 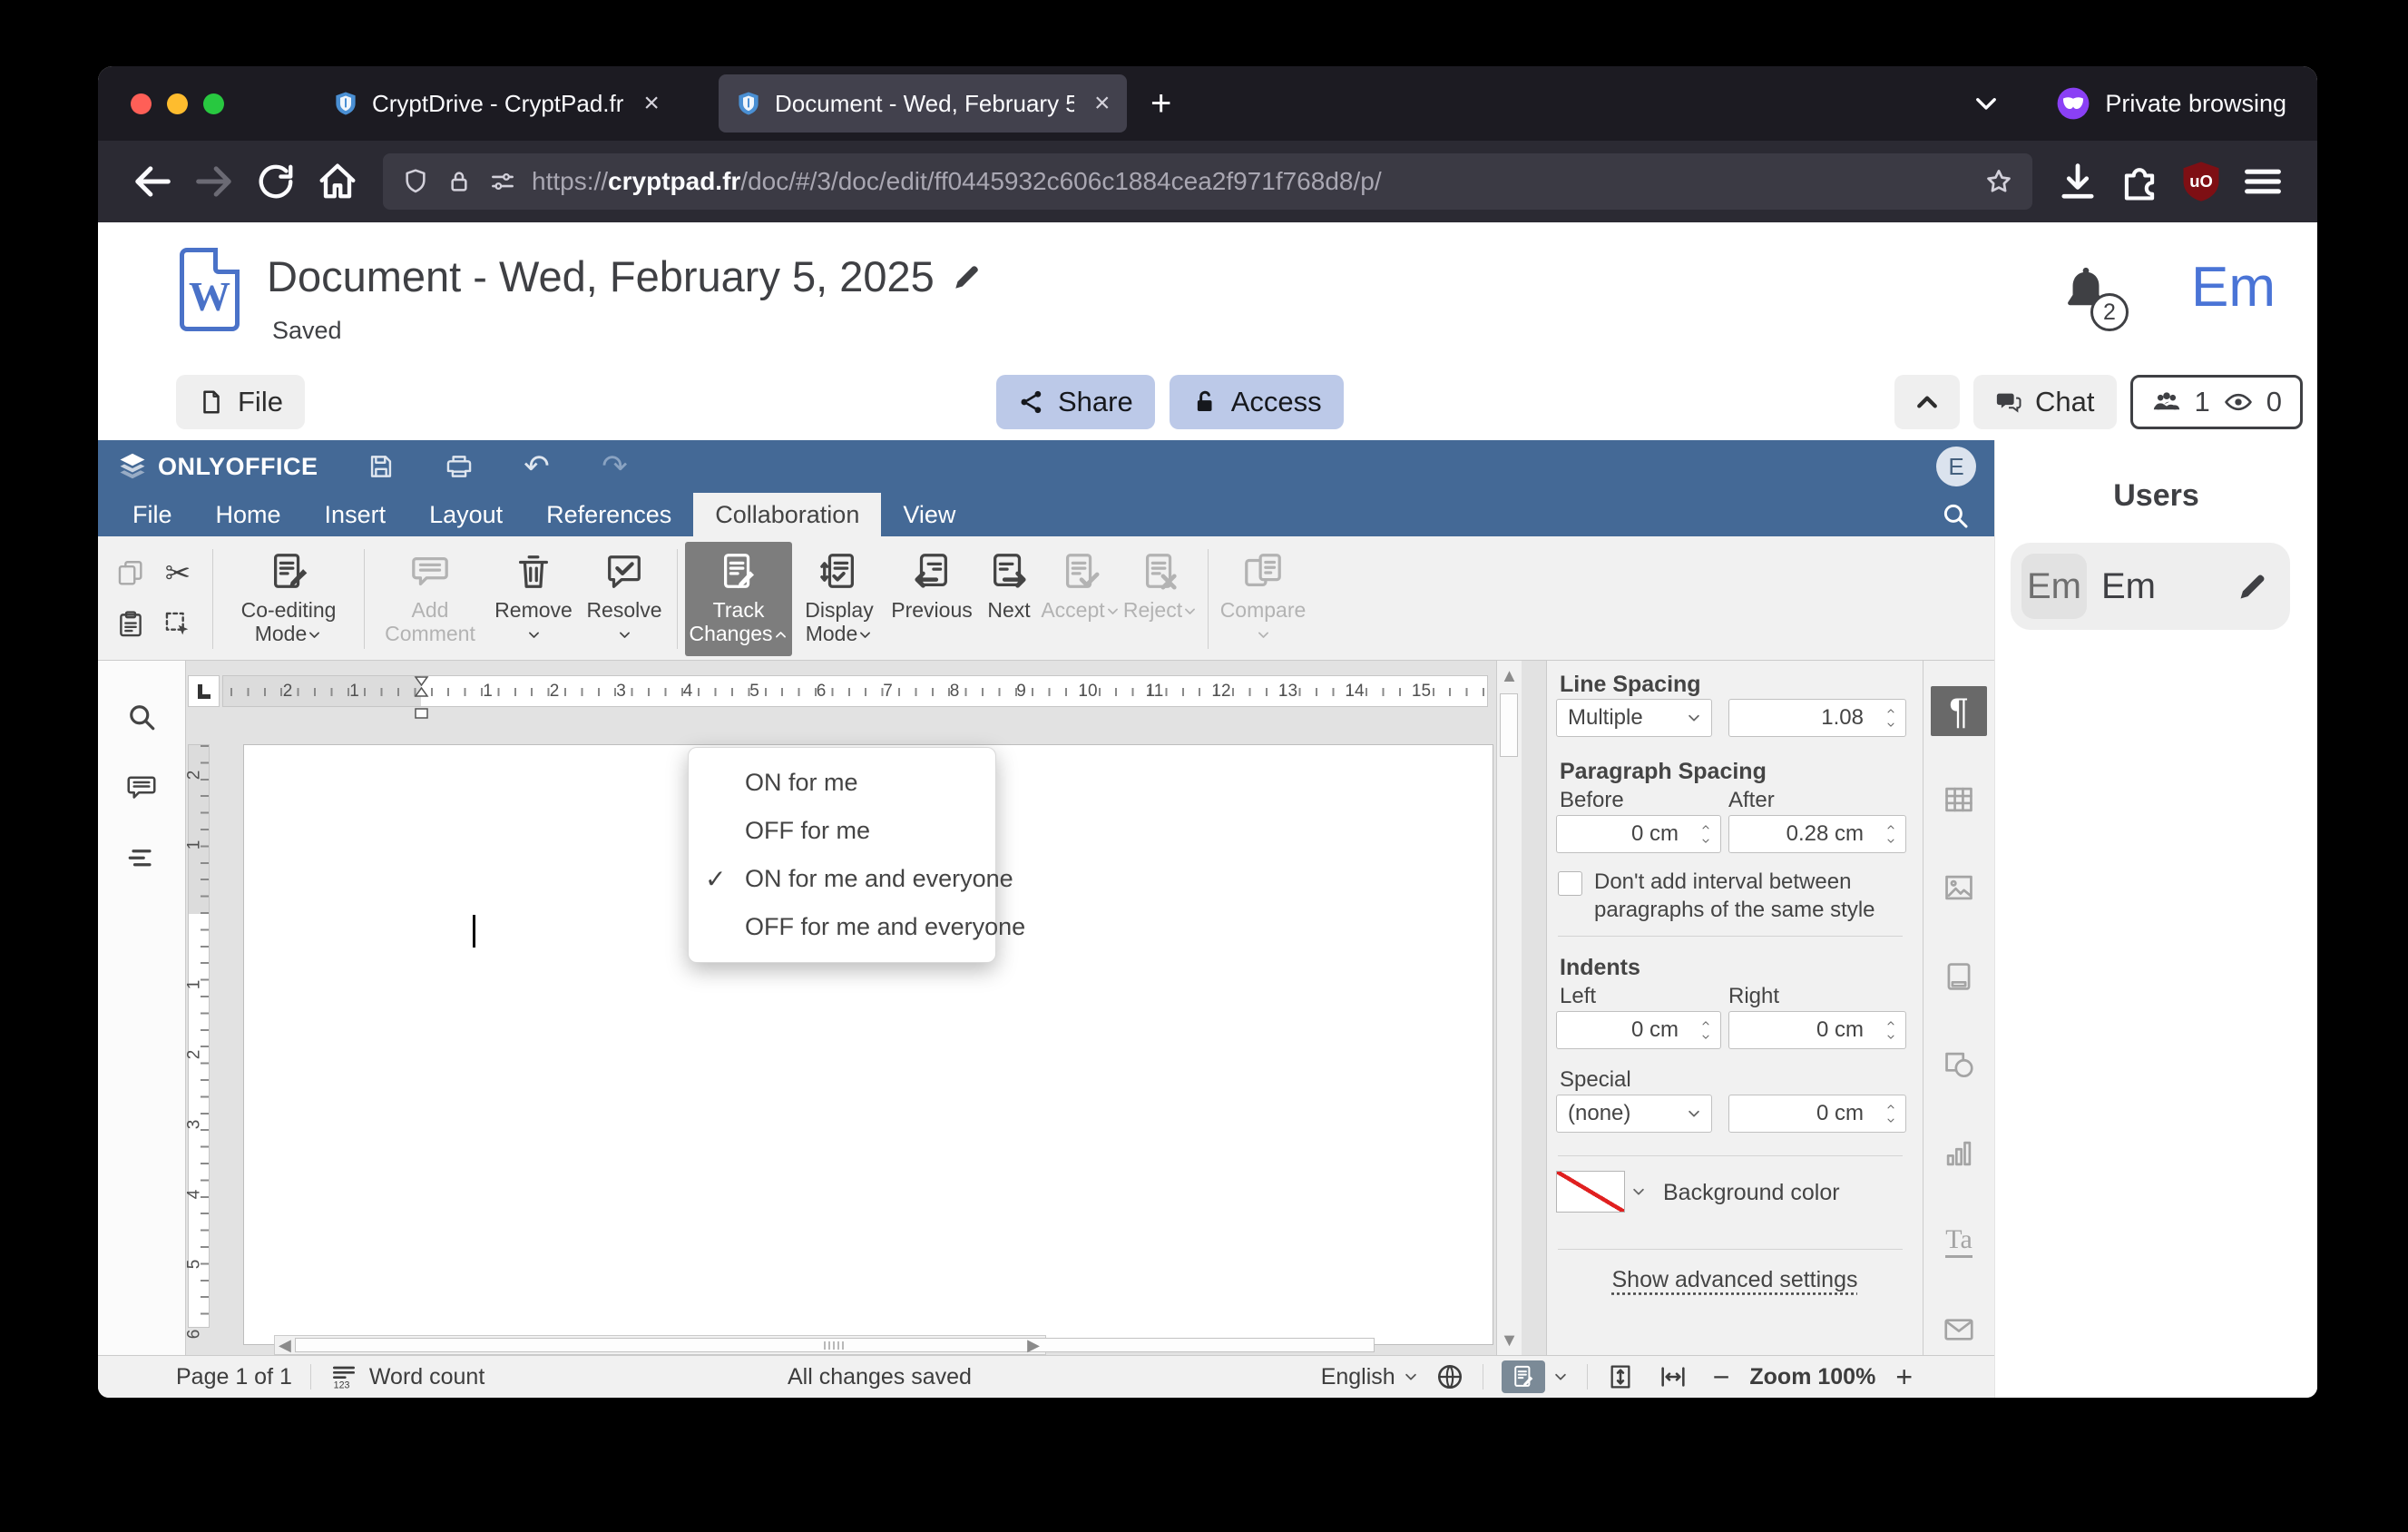 What do you see at coordinates (2262, 181) in the screenshot?
I see `menu-hamburger-icon` at bounding box center [2262, 181].